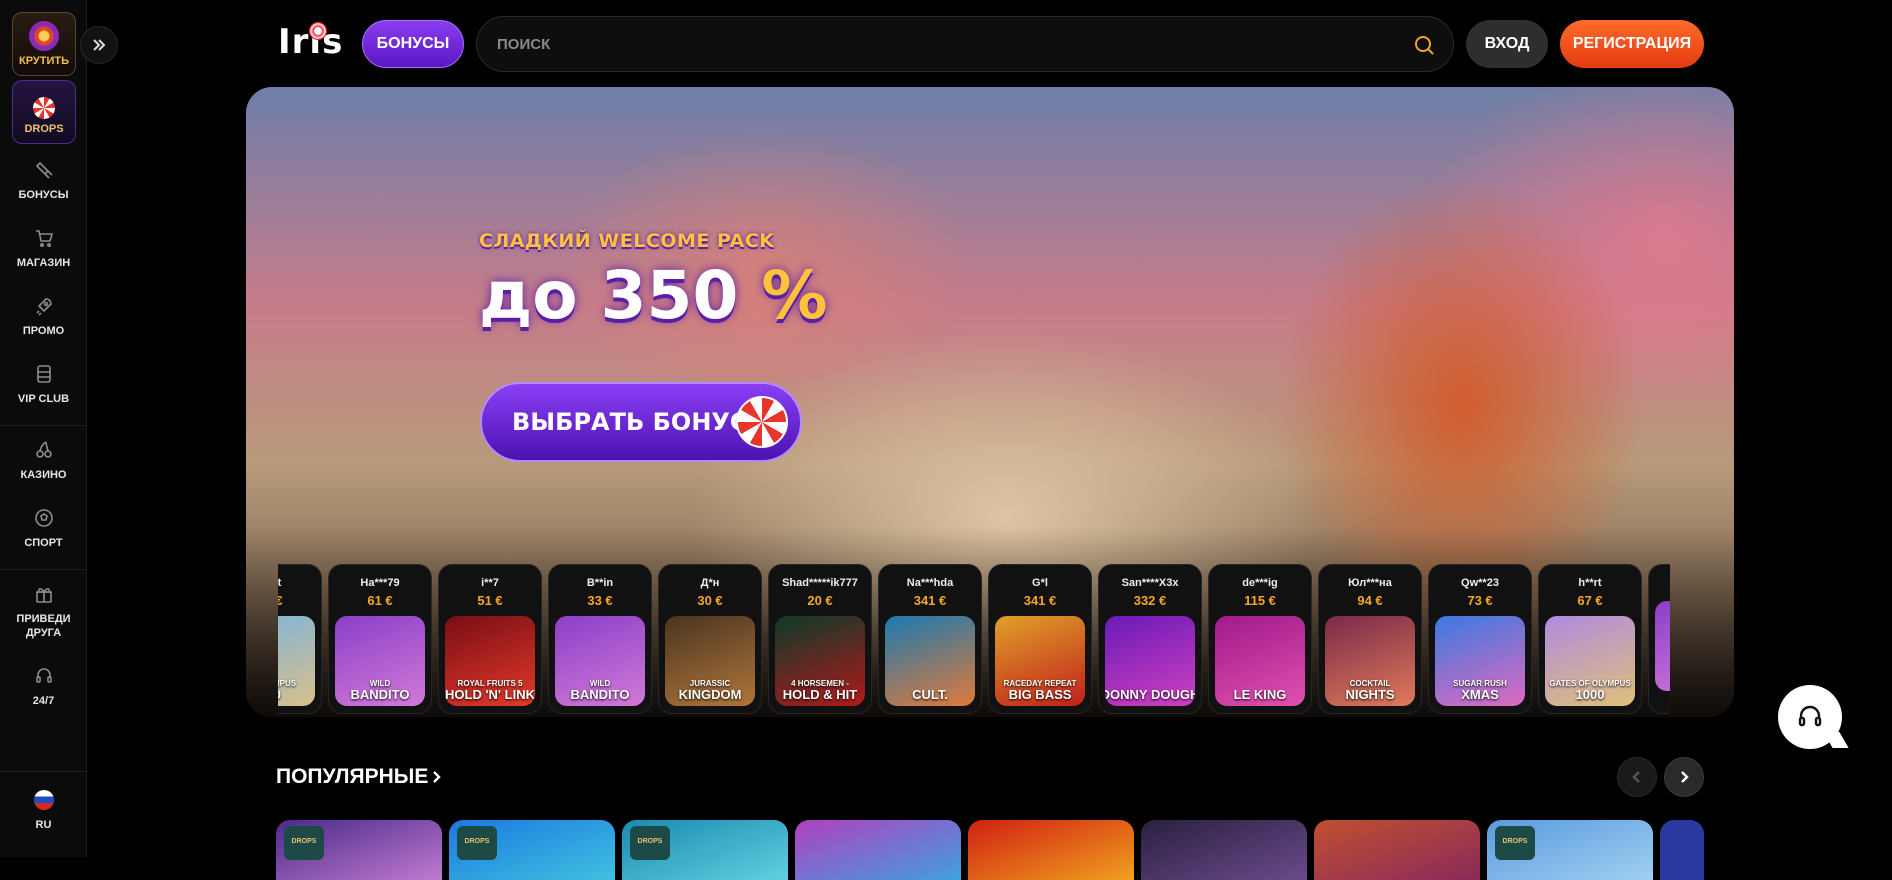  Describe the element at coordinates (1260, 661) in the screenshot. I see `game-thumbnail: LE KING` at that location.